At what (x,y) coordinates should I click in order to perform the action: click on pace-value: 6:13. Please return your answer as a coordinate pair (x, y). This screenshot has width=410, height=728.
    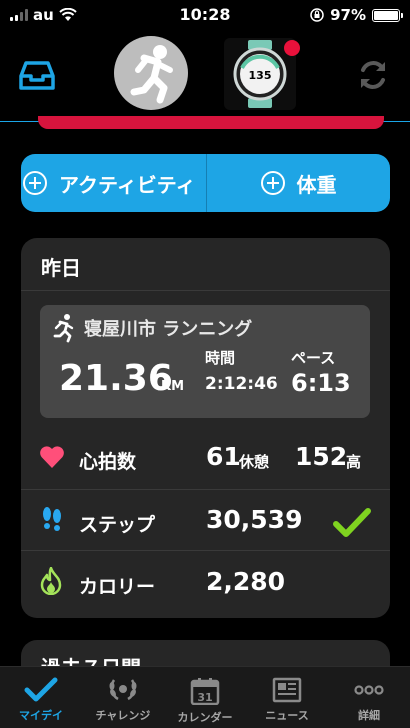
    Looking at the image, I should click on (321, 383).